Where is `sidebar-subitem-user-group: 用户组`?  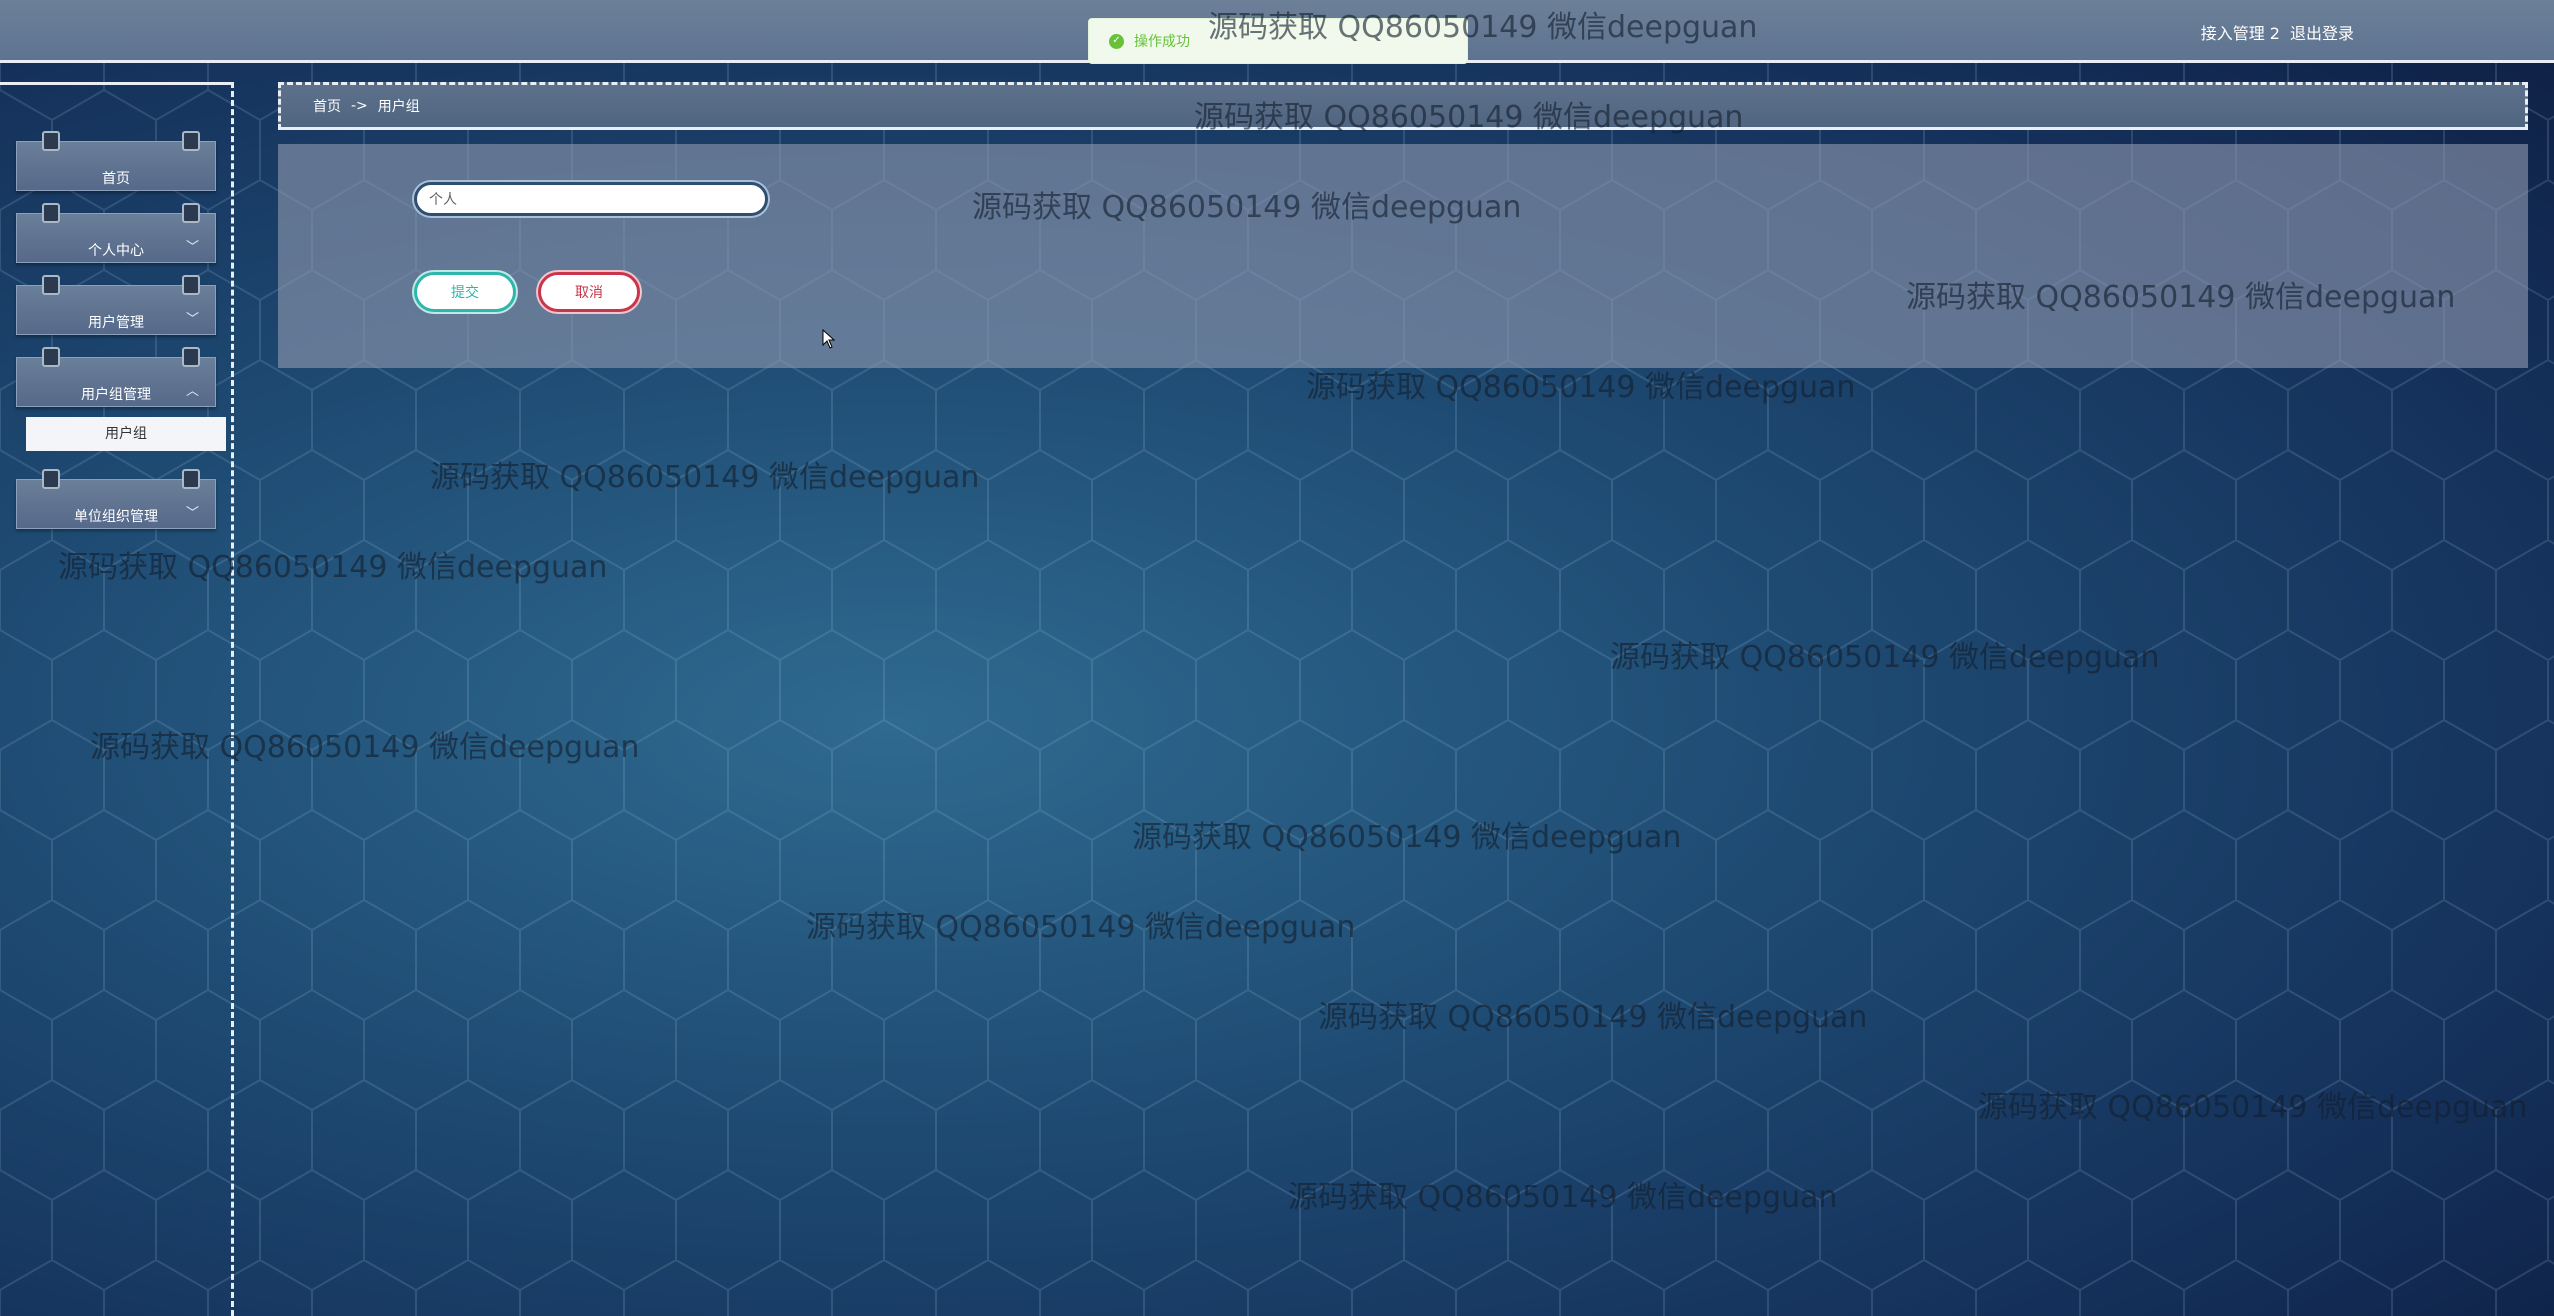 sidebar-subitem-user-group: 用户组 is located at coordinates (126, 434).